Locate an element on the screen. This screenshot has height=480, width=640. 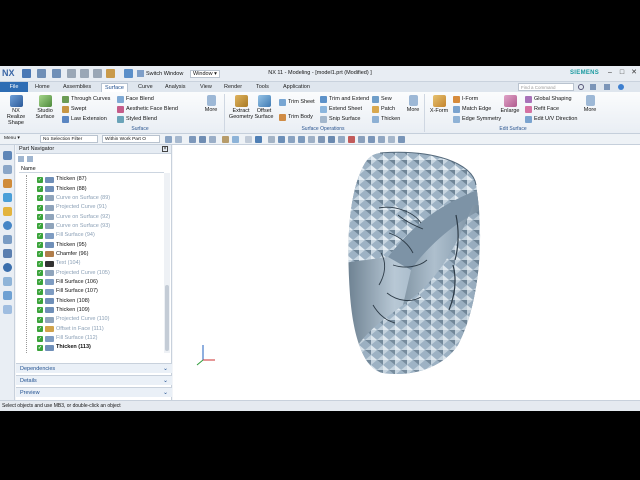
find-command-input: Find a Command is located at coordinates (546, 87).